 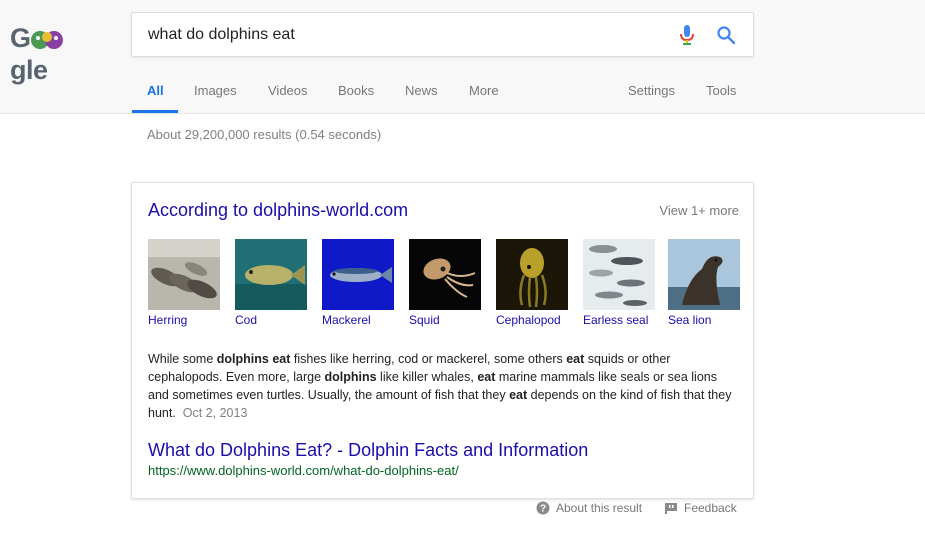 I want to click on carousel-item-cephalopod: Cephalopod, so click(x=532, y=283).